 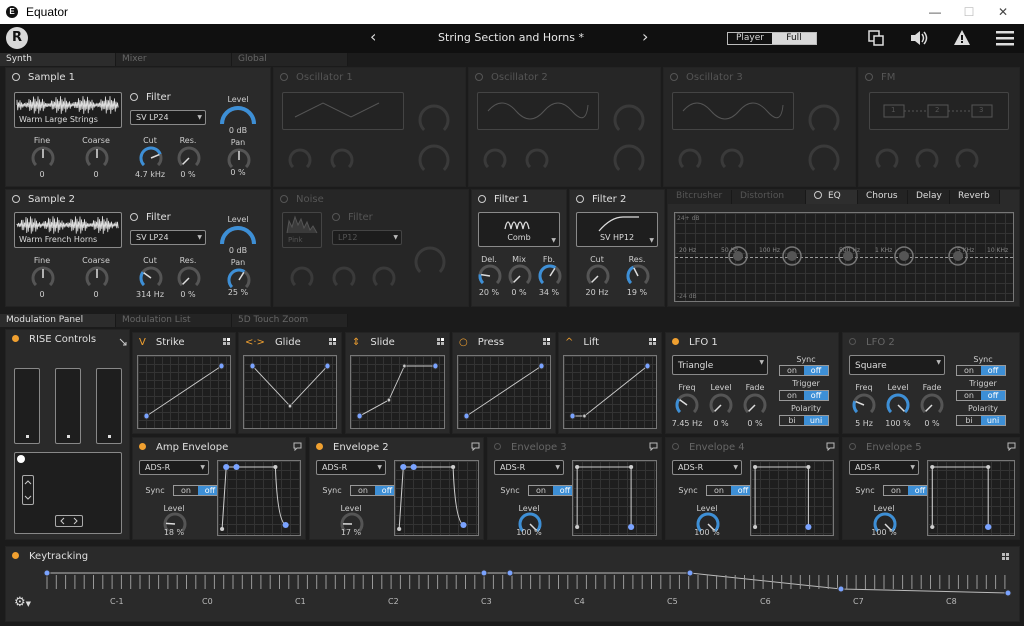 What do you see at coordinates (68, 493) in the screenshot?
I see `rise-xy-pad` at bounding box center [68, 493].